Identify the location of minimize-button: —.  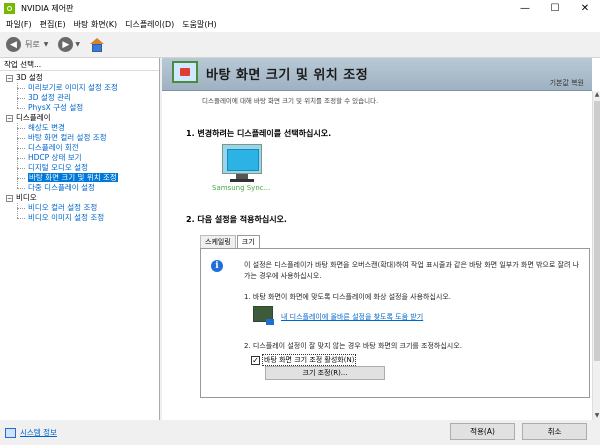
(525, 8).